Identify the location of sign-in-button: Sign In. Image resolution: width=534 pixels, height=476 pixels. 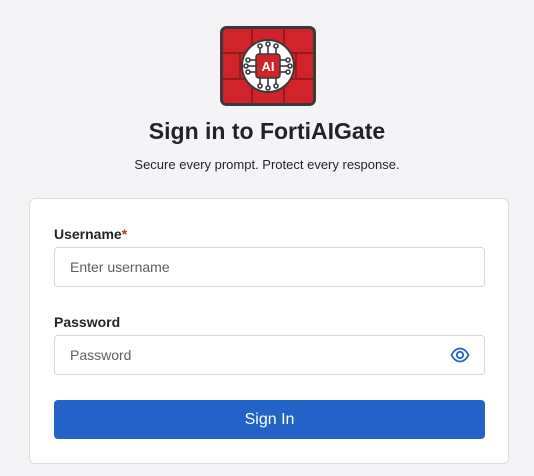
(269, 419).